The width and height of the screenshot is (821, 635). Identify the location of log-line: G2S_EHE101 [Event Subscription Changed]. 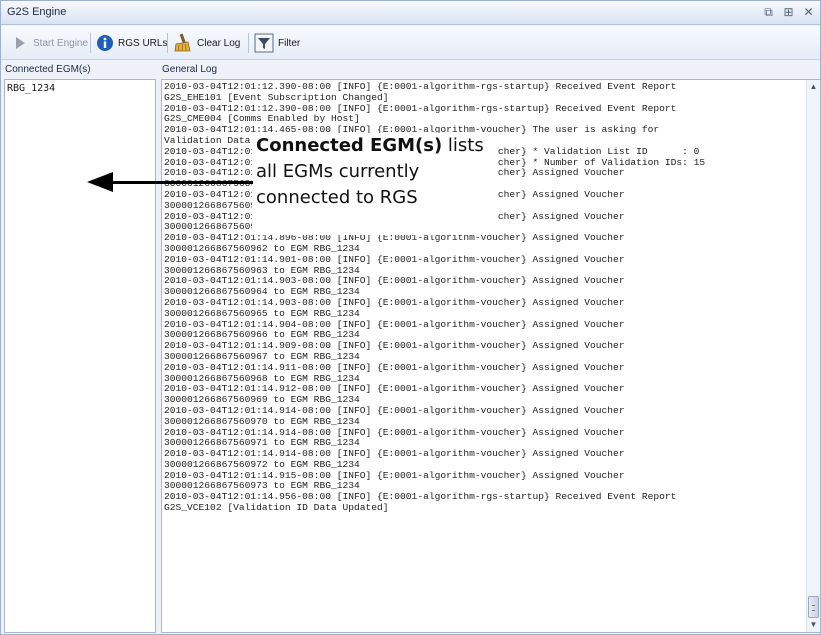
(276, 97).